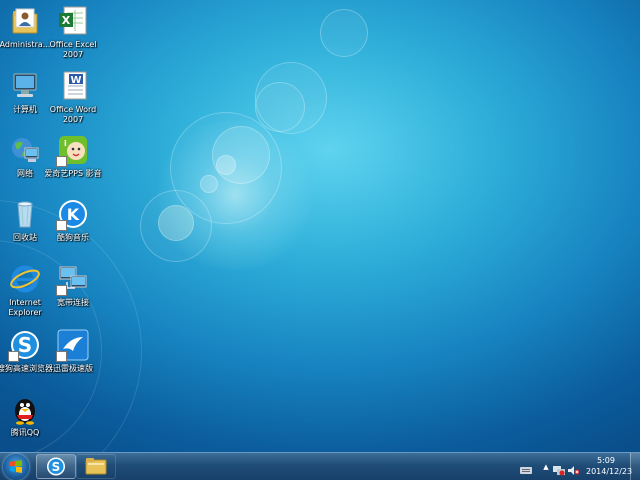  I want to click on volume-muted-icon, so click(574, 468).